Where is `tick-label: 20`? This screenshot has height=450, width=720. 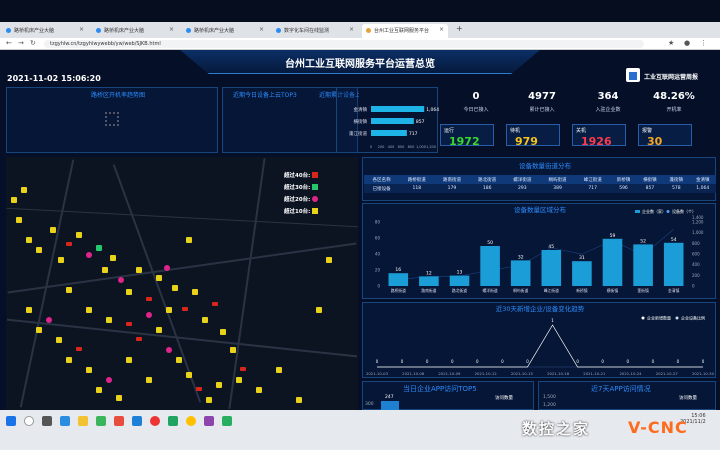 tick-label: 20 is located at coordinates (378, 270).